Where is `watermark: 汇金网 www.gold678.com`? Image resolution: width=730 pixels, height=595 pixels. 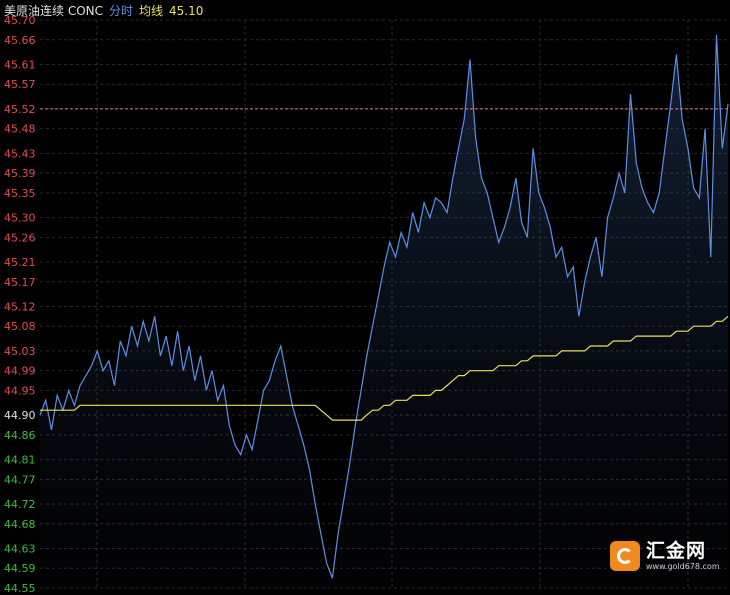 watermark: 汇金网 www.gold678.com is located at coordinates (665, 556).